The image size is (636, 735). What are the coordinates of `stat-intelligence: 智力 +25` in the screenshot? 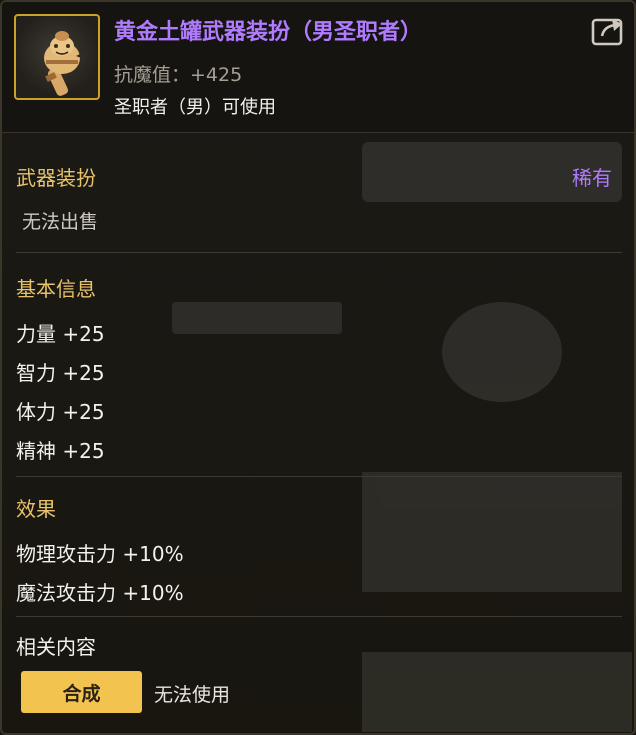 It's located at (60, 373).